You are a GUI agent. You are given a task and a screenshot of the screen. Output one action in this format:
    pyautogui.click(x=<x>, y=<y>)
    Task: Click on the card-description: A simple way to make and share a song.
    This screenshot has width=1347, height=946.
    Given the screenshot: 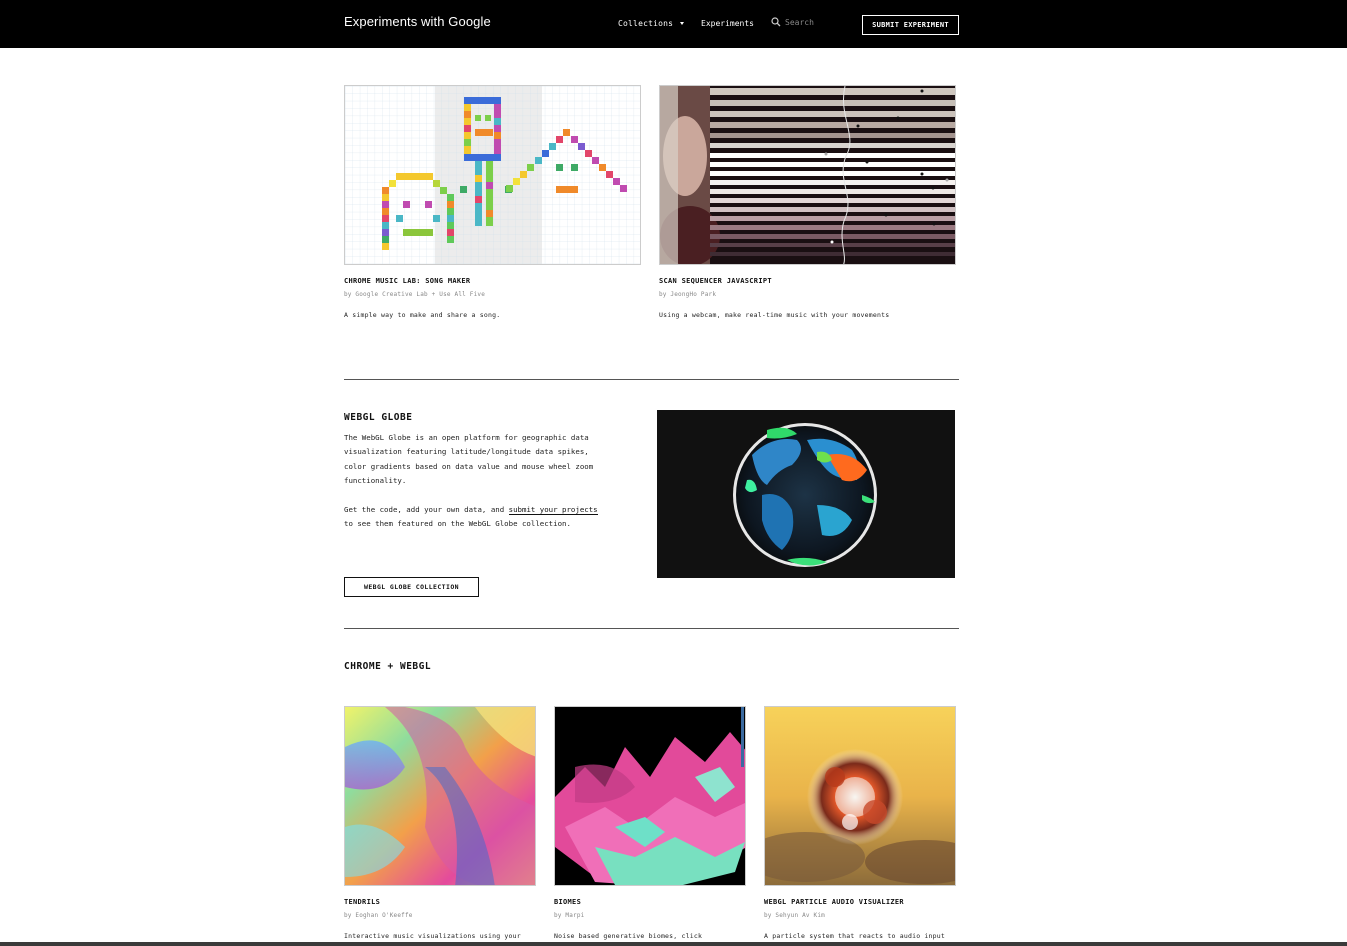 What is the action you would take?
    pyautogui.click(x=422, y=315)
    